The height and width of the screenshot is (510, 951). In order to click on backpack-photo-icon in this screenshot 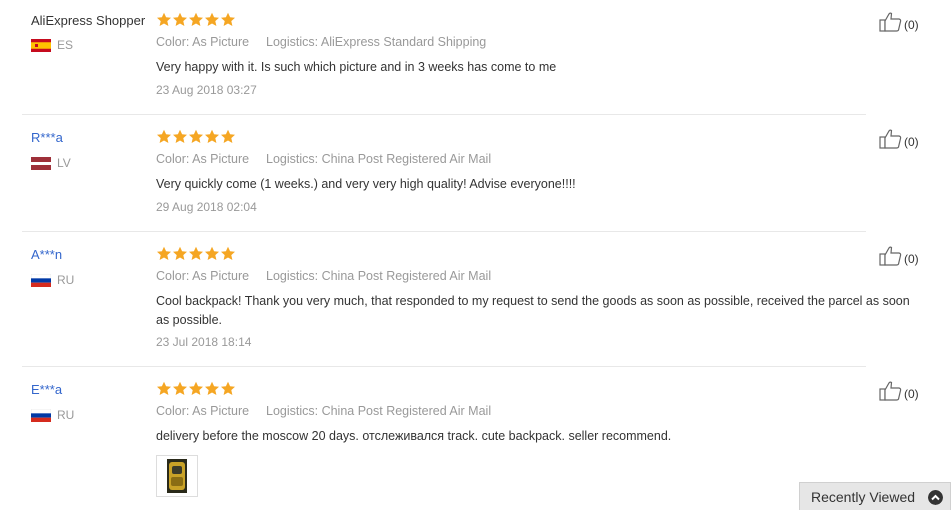, I will do `click(177, 476)`.